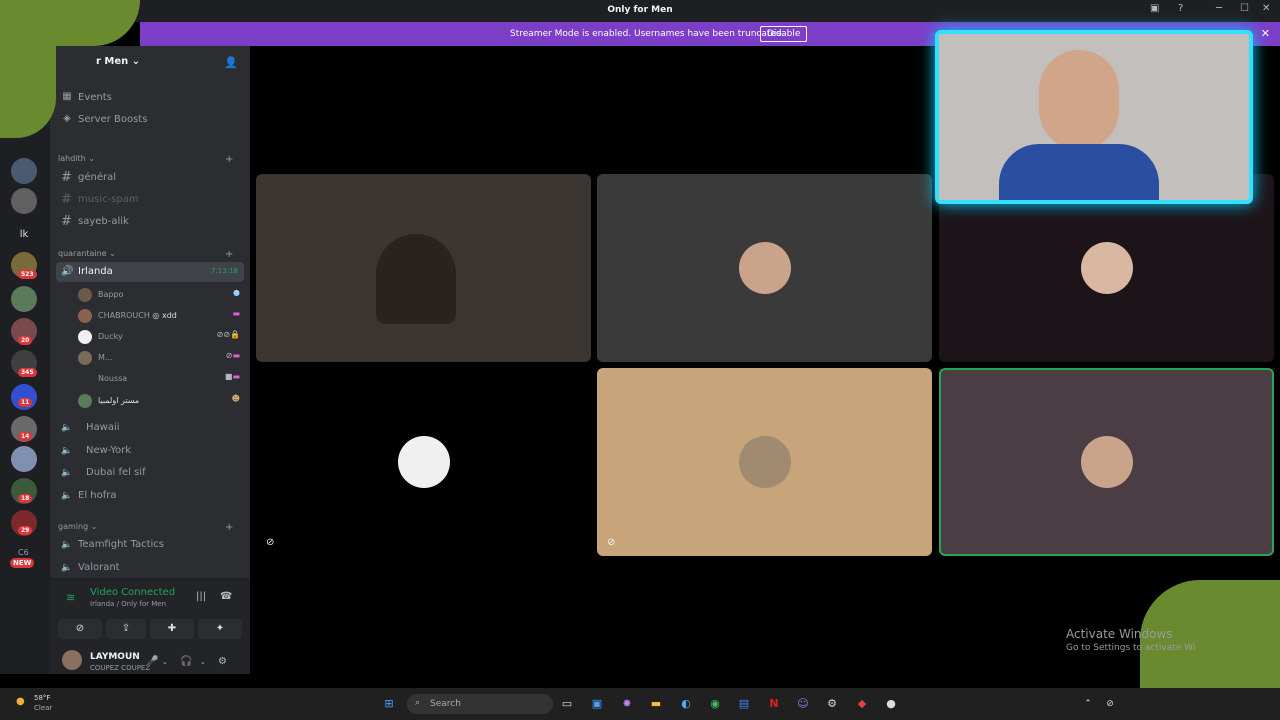 The image size is (1280, 720). I want to click on voice-member: M... ⊘▬, so click(161, 358).